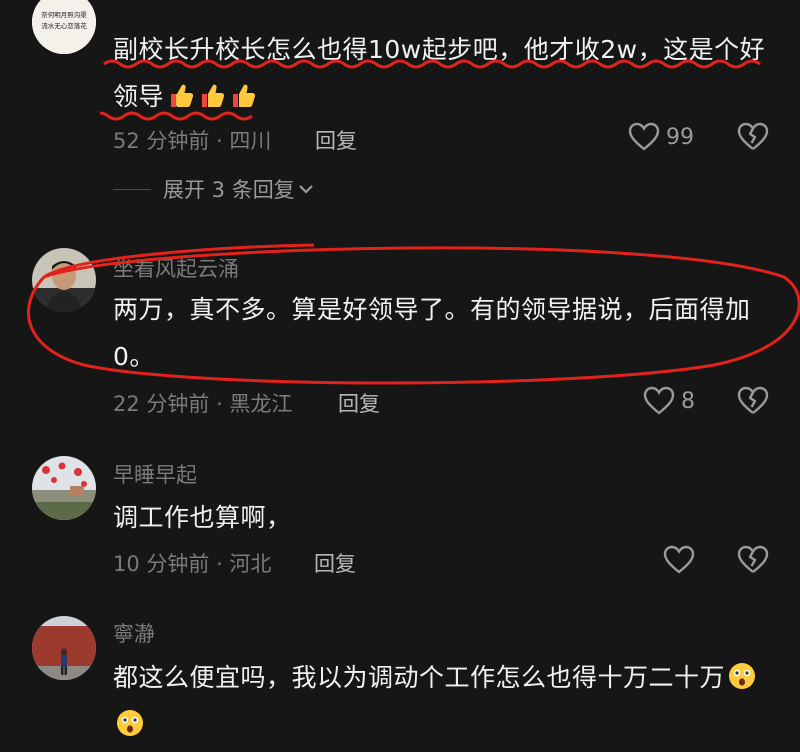 The width and height of the screenshot is (800, 752). Describe the element at coordinates (430, 90) in the screenshot. I see `red-wavy-underline-annotation` at that location.